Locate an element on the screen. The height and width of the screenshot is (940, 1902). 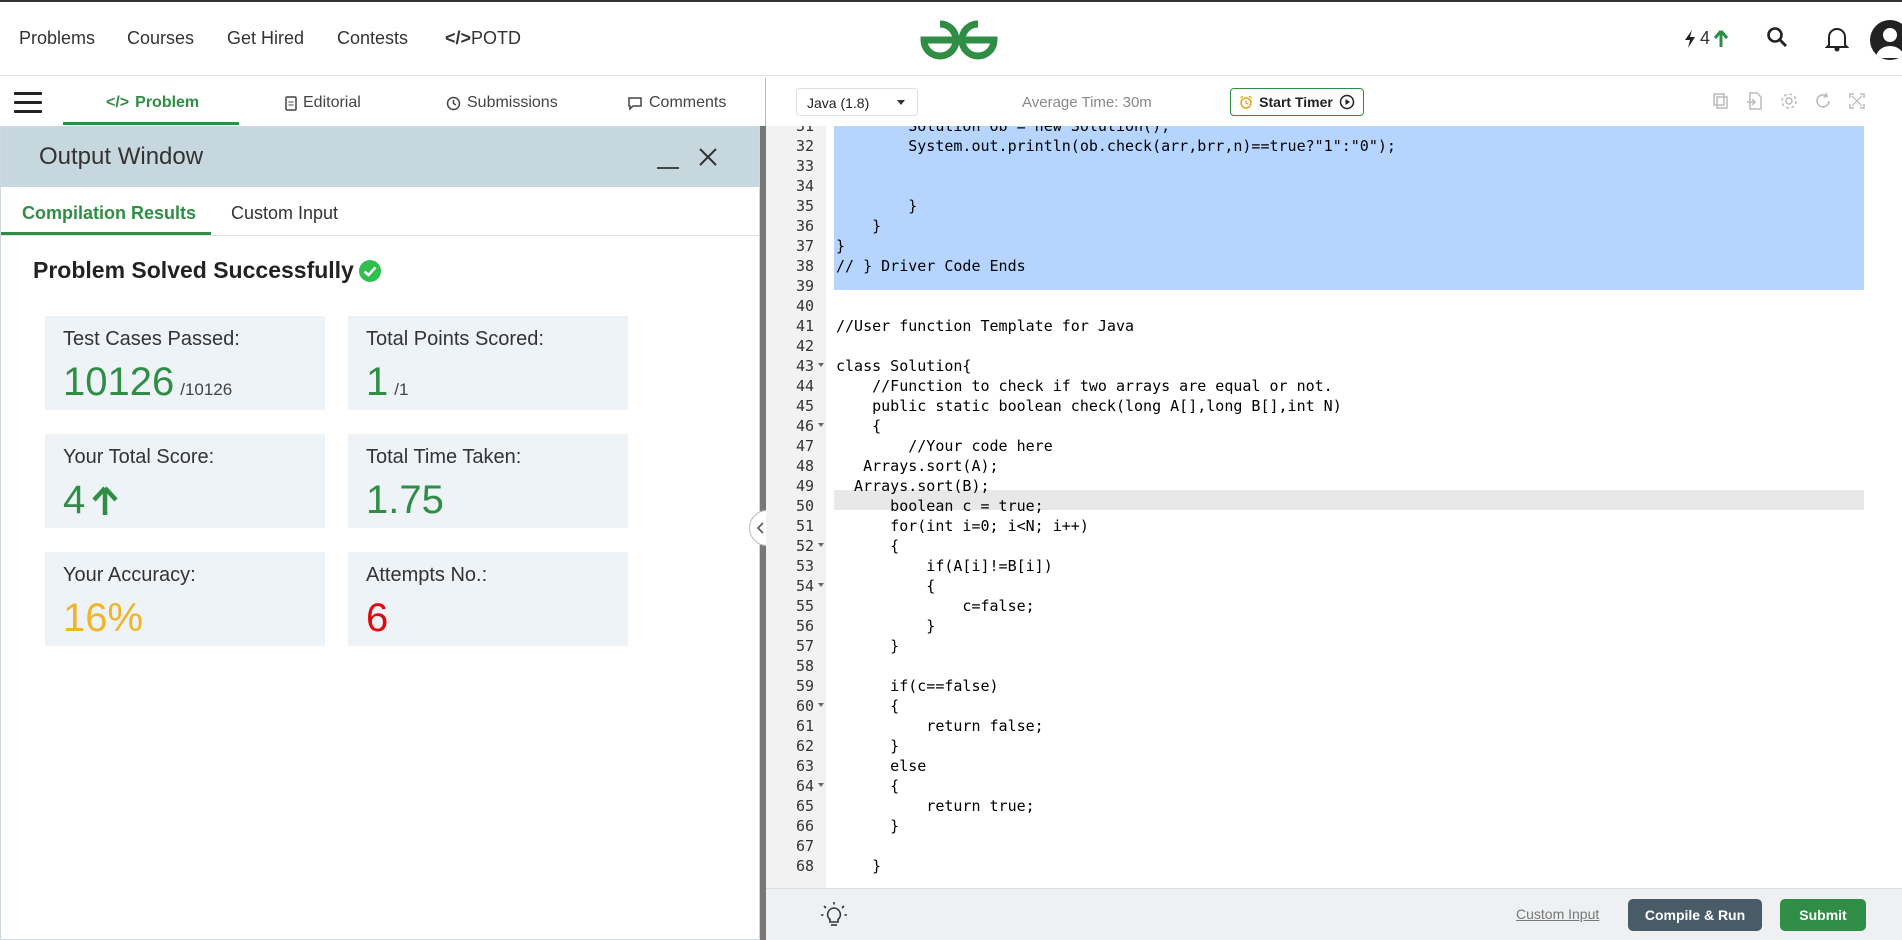
gear-icon is located at coordinates (1789, 101).